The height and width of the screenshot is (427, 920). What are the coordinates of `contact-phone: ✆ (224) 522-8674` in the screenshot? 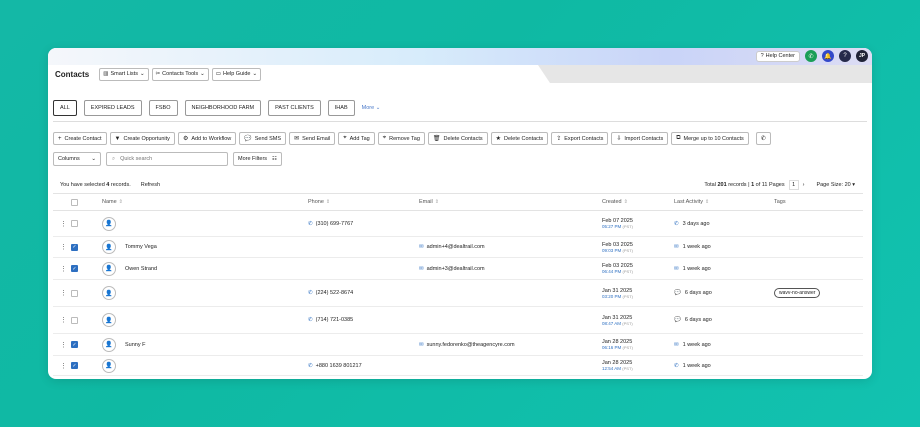 It's located at (330, 293).